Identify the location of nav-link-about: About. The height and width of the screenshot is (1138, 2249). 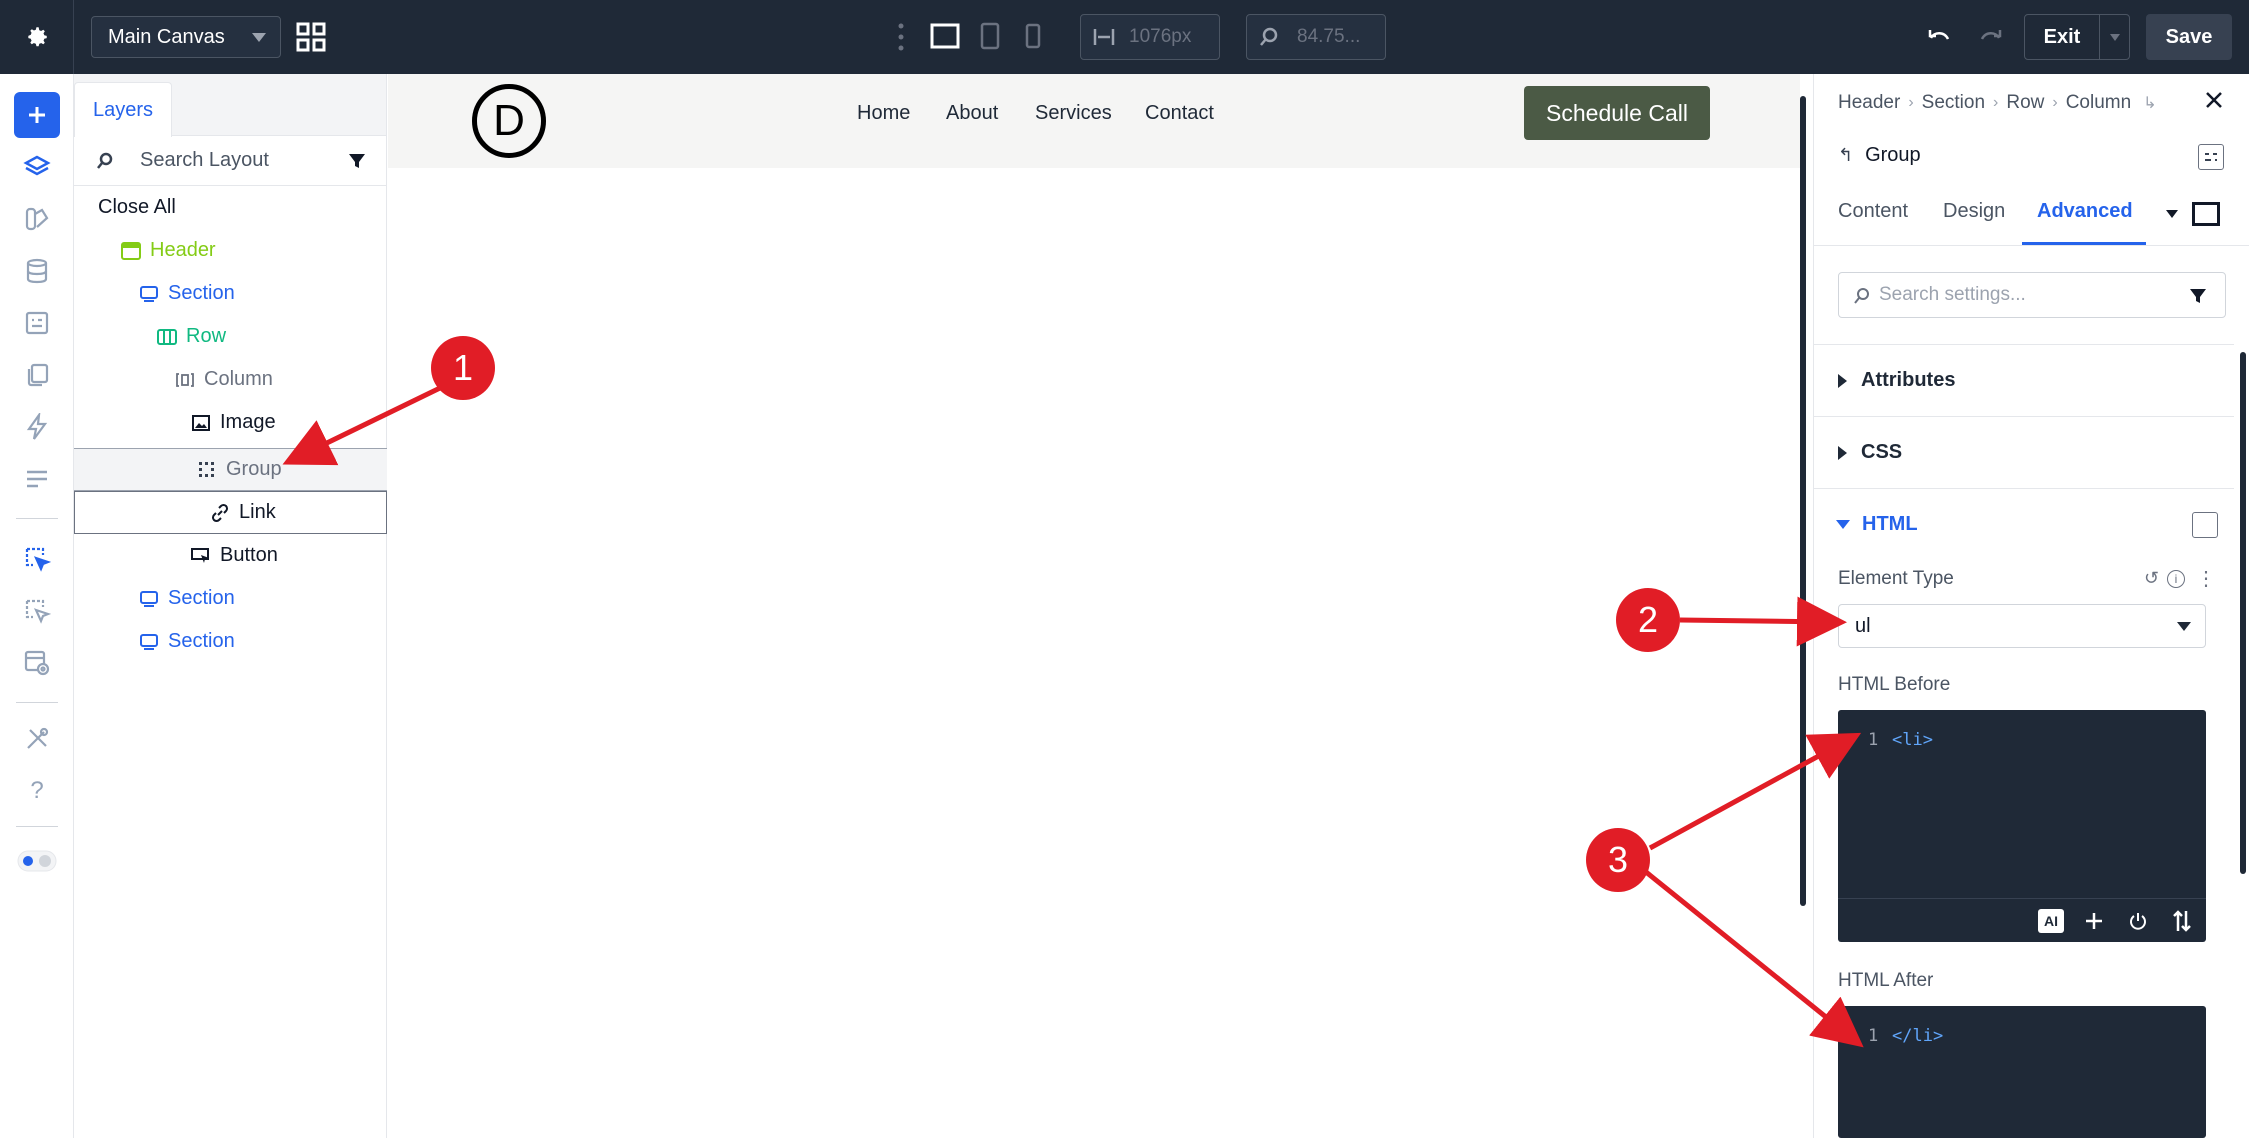
(972, 113).